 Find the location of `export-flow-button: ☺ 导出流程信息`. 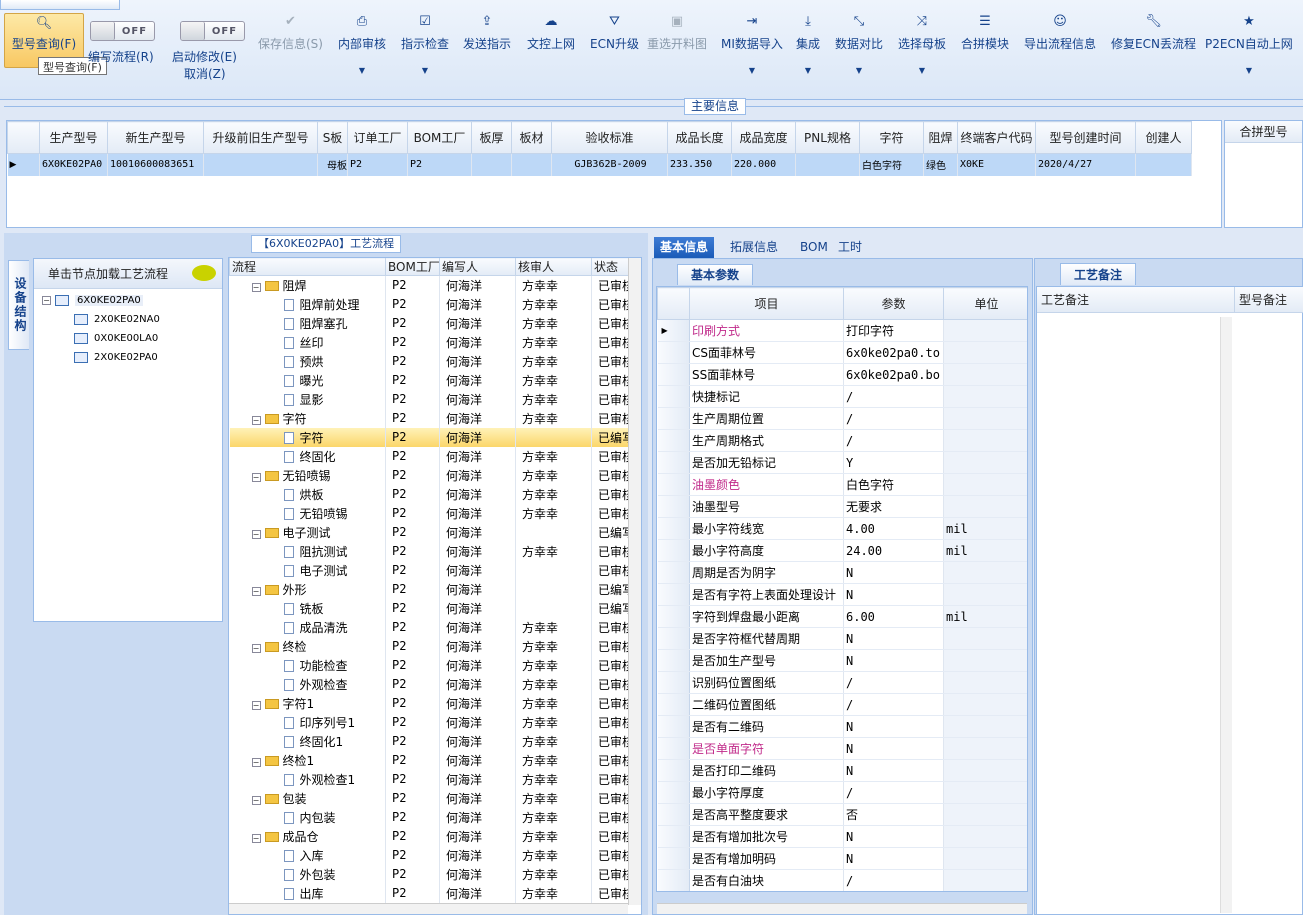

export-flow-button: ☺ 导出流程信息 is located at coordinates (1060, 33).